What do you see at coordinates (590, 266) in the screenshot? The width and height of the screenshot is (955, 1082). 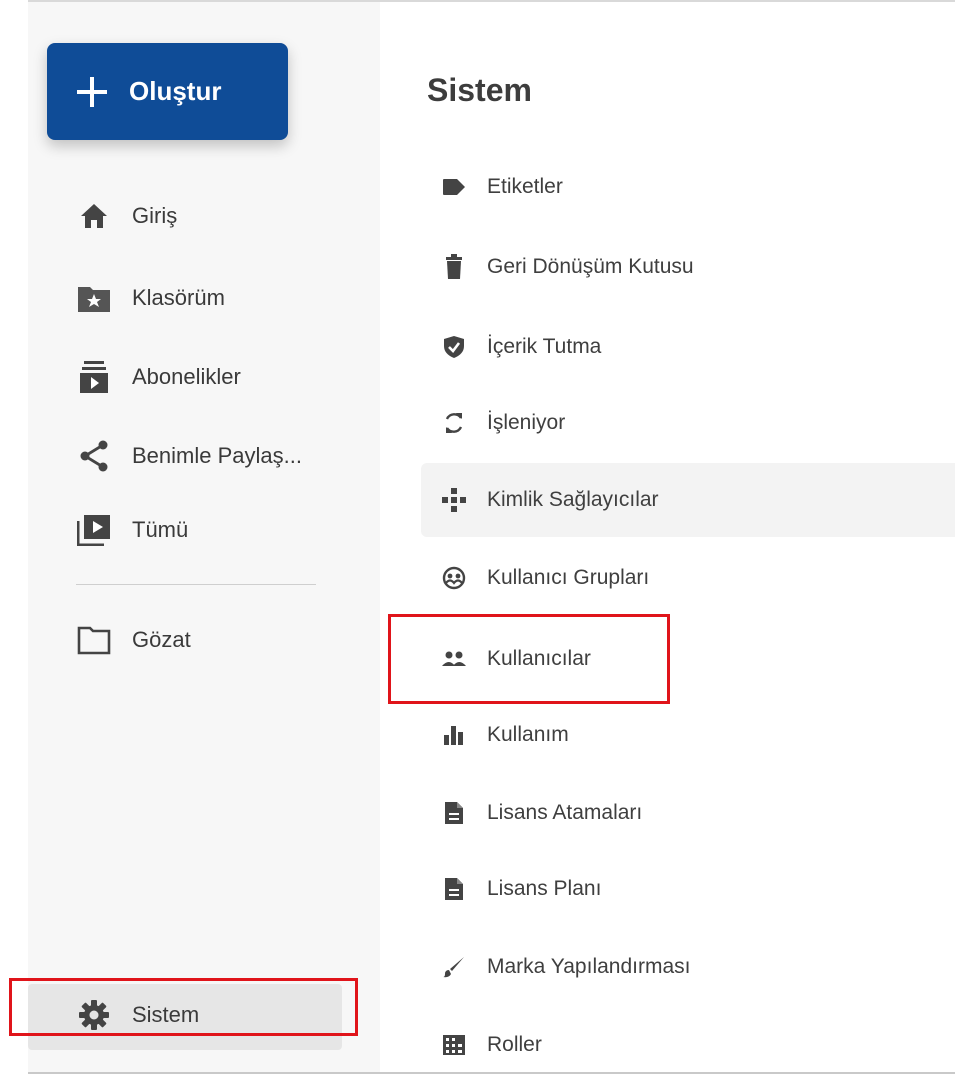 I see `menu-item-label: Geri Dönüşüm Kutusu` at bounding box center [590, 266].